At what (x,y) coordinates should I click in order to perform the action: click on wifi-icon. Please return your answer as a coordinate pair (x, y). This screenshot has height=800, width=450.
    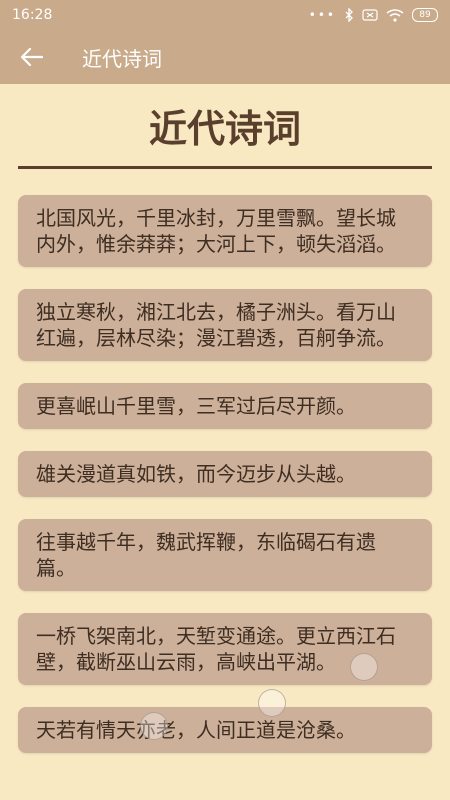
    Looking at the image, I should click on (395, 15).